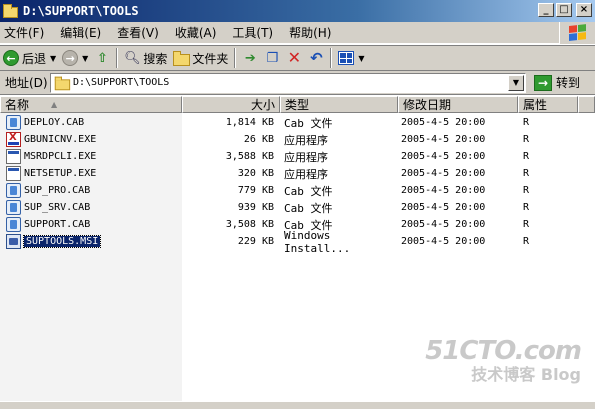 This screenshot has width=595, height=409. I want to click on forward-button: → ▼, so click(75, 58).